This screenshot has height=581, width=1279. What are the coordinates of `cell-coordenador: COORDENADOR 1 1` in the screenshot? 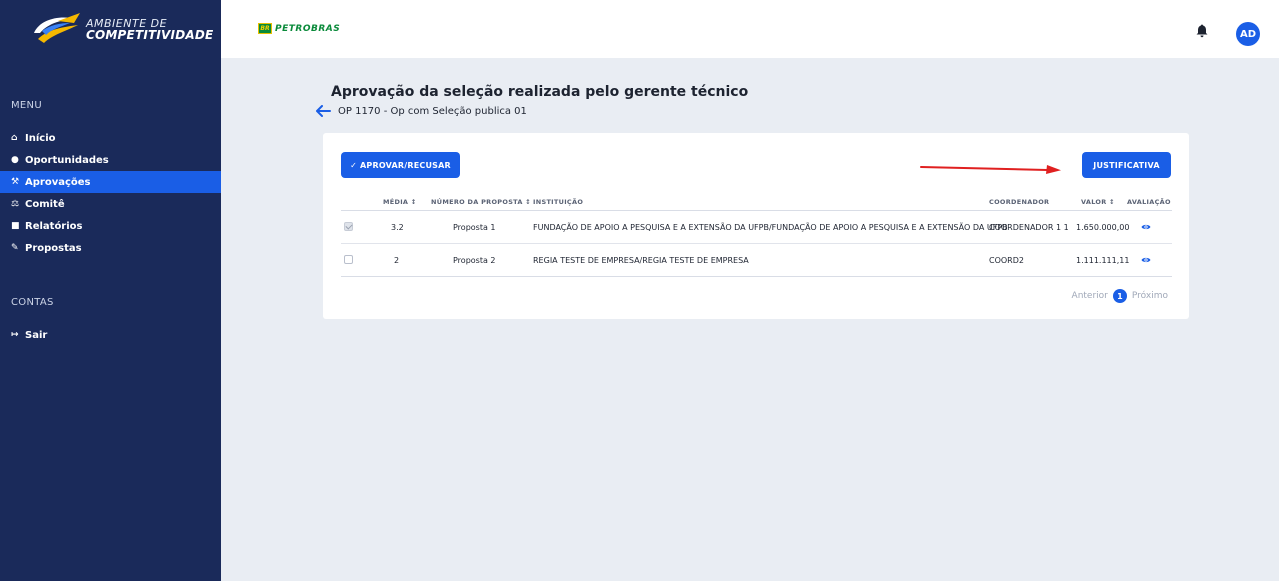 It's located at (1029, 227).